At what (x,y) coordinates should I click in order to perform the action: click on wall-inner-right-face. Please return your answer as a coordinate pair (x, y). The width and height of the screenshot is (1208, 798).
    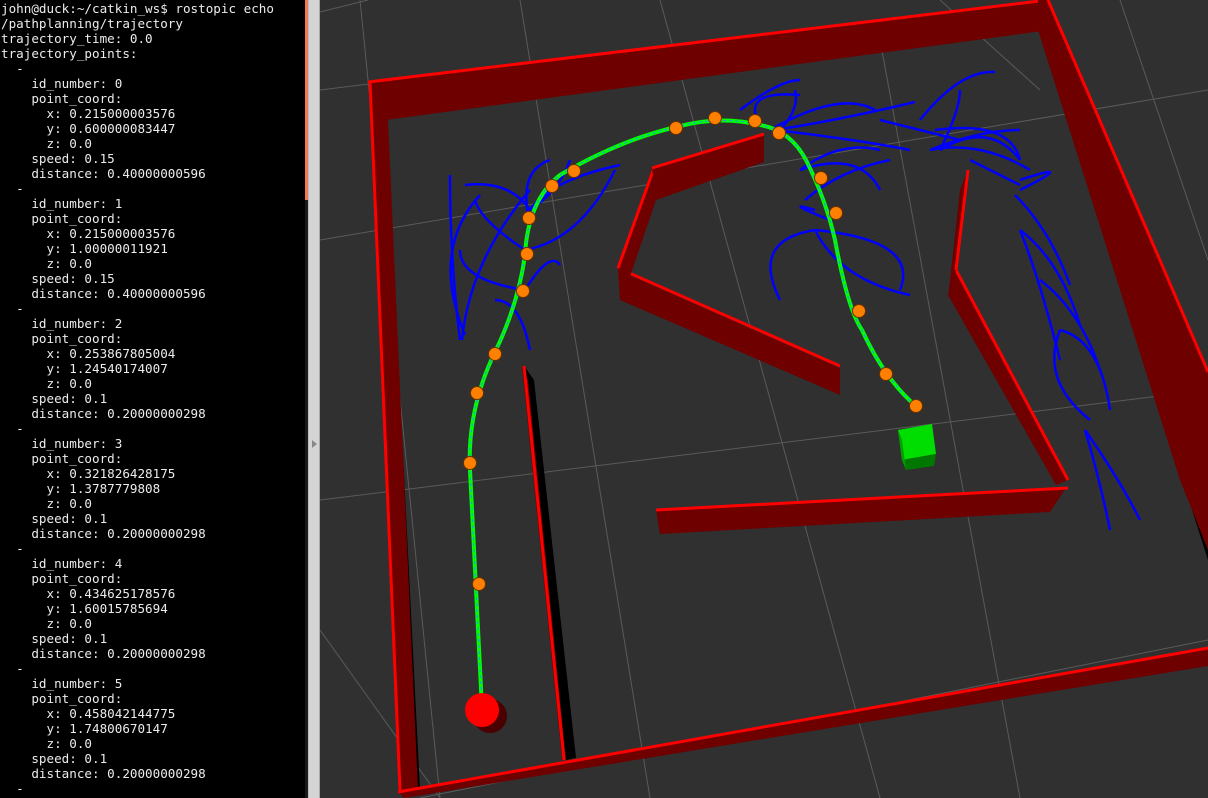
    Looking at the image, I should click on (1008, 377).